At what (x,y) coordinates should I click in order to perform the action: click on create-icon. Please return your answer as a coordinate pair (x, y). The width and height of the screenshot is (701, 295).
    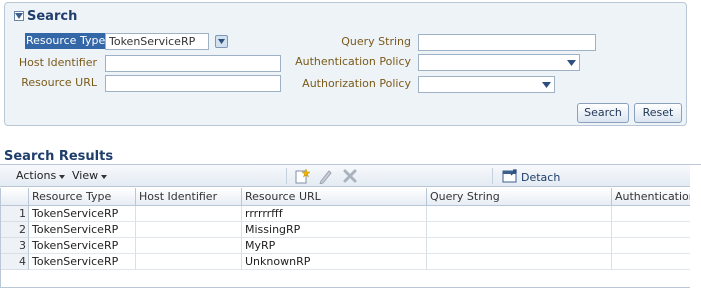
    Looking at the image, I should click on (302, 176).